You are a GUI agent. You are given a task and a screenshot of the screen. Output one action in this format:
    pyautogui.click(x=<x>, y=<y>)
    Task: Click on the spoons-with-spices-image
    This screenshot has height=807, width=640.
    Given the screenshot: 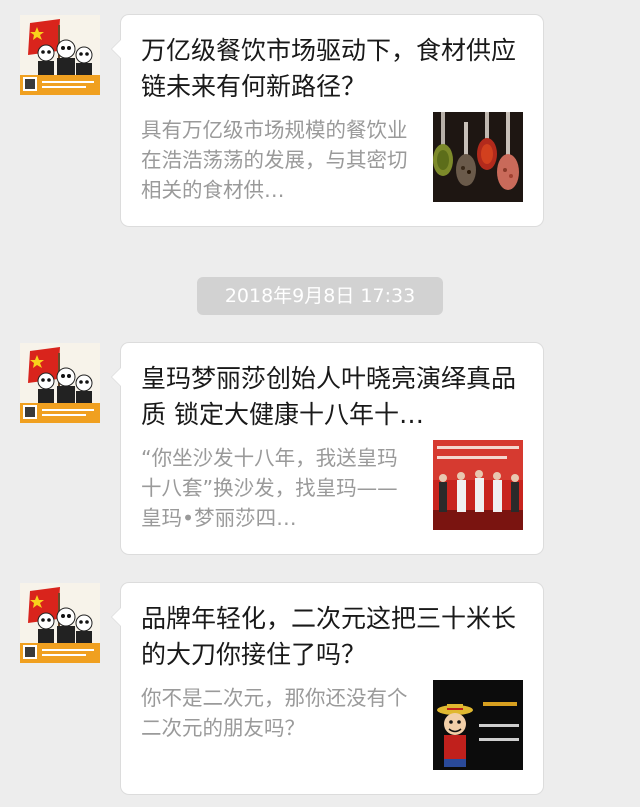 What is the action you would take?
    pyautogui.click(x=478, y=157)
    